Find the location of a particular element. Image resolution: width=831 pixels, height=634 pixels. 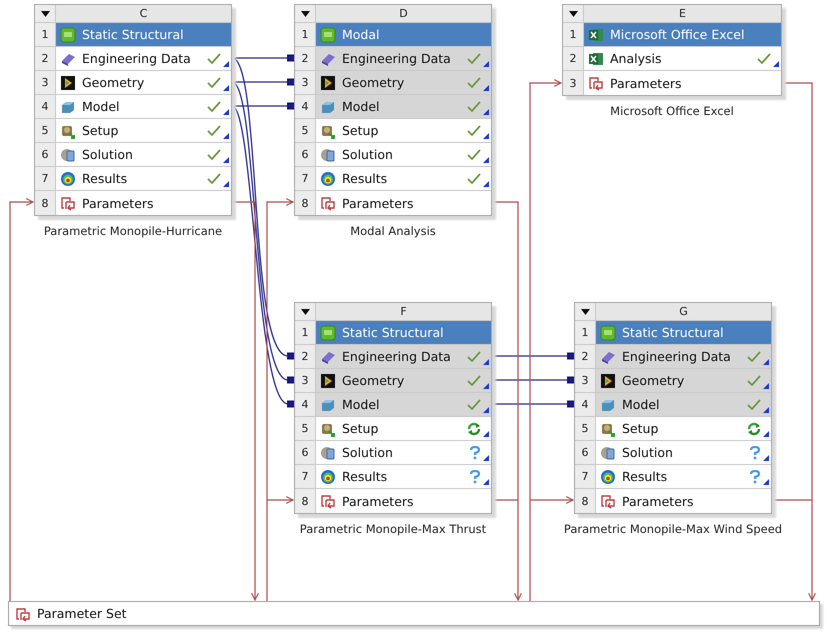

cell-label: Modal is located at coordinates (361, 34).